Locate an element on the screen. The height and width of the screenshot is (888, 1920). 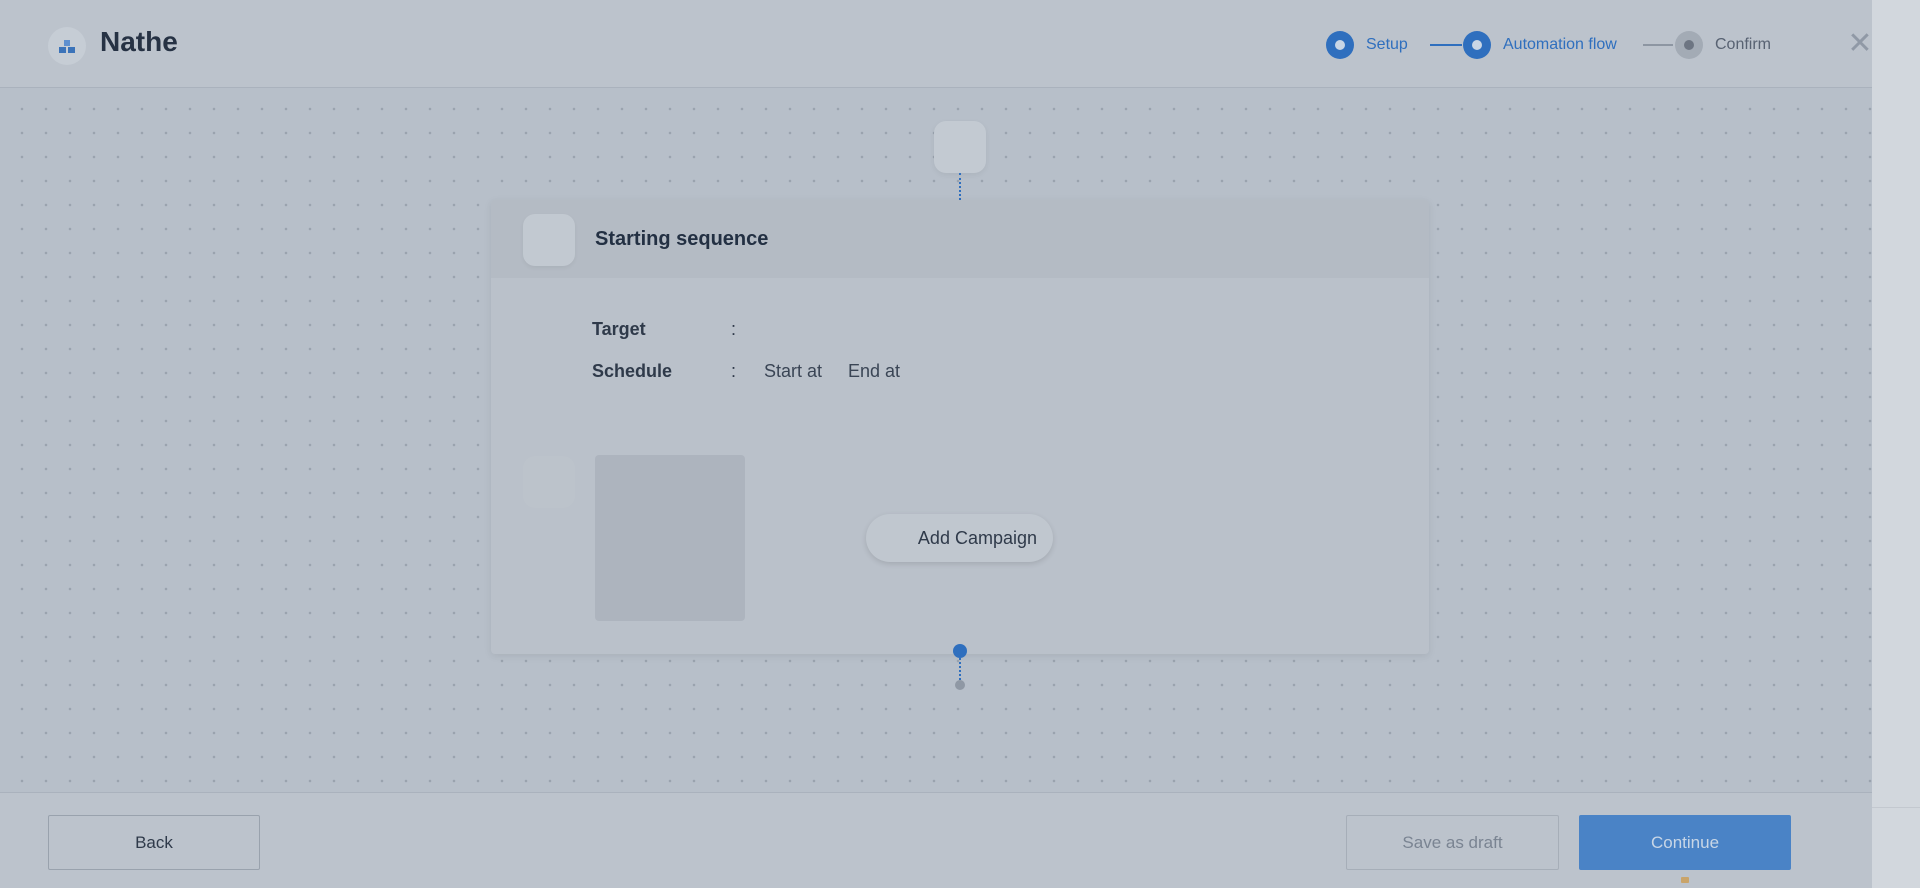
save-as-draft-button: Save as draft is located at coordinates (1452, 842).